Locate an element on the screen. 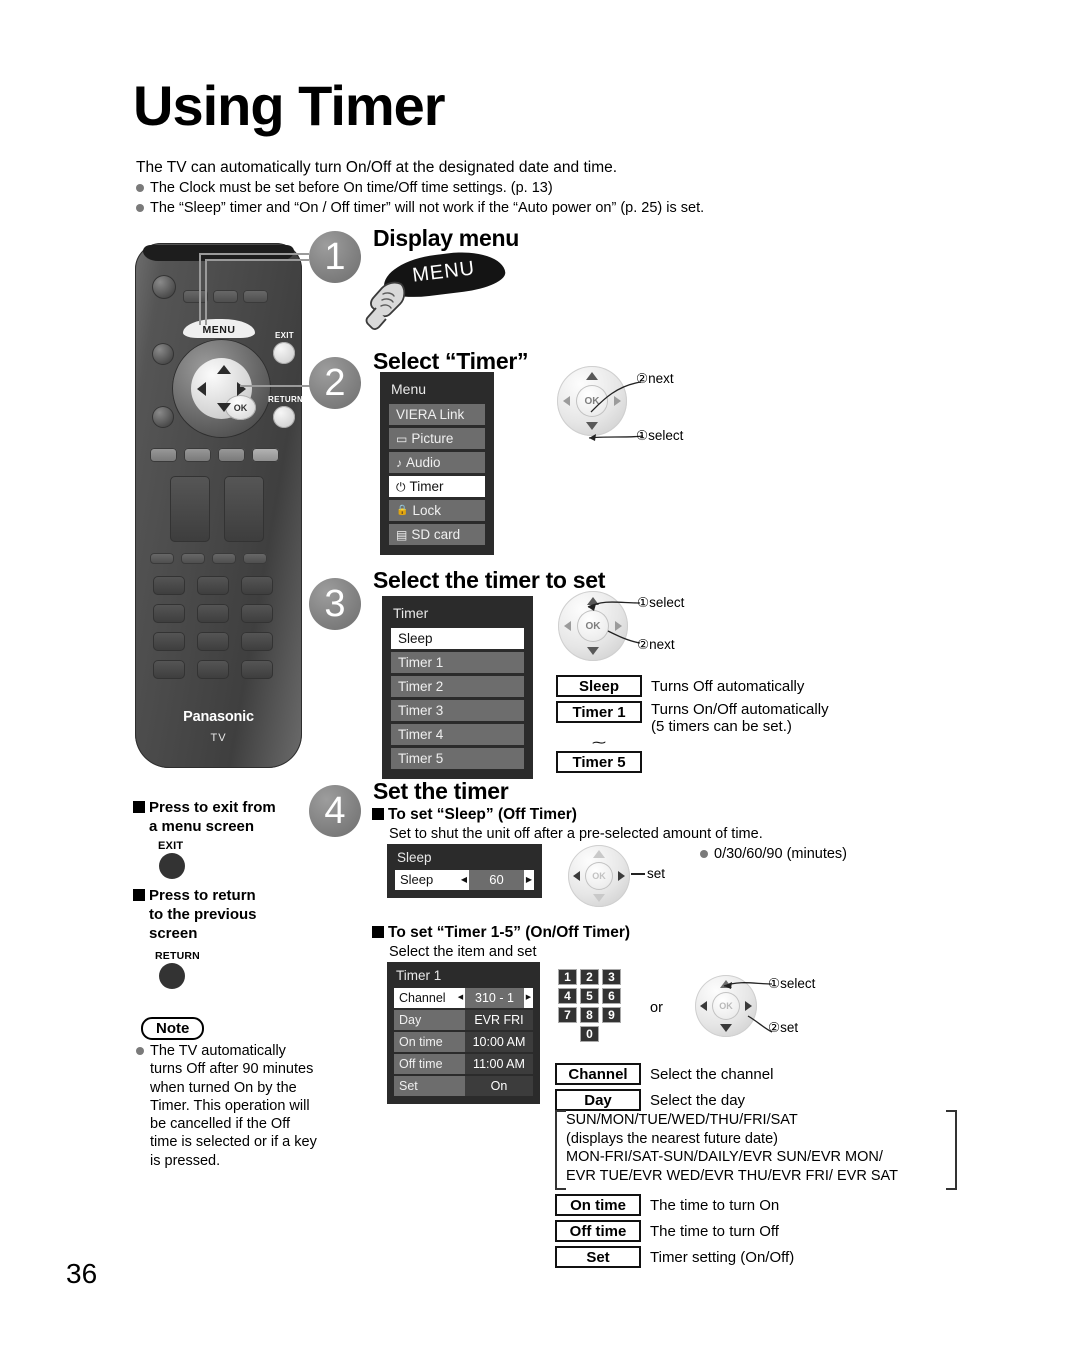 Image resolution: width=1080 pixels, height=1363 pixels. legend-desc: Turns On/Off automatically is located at coordinates (740, 709).